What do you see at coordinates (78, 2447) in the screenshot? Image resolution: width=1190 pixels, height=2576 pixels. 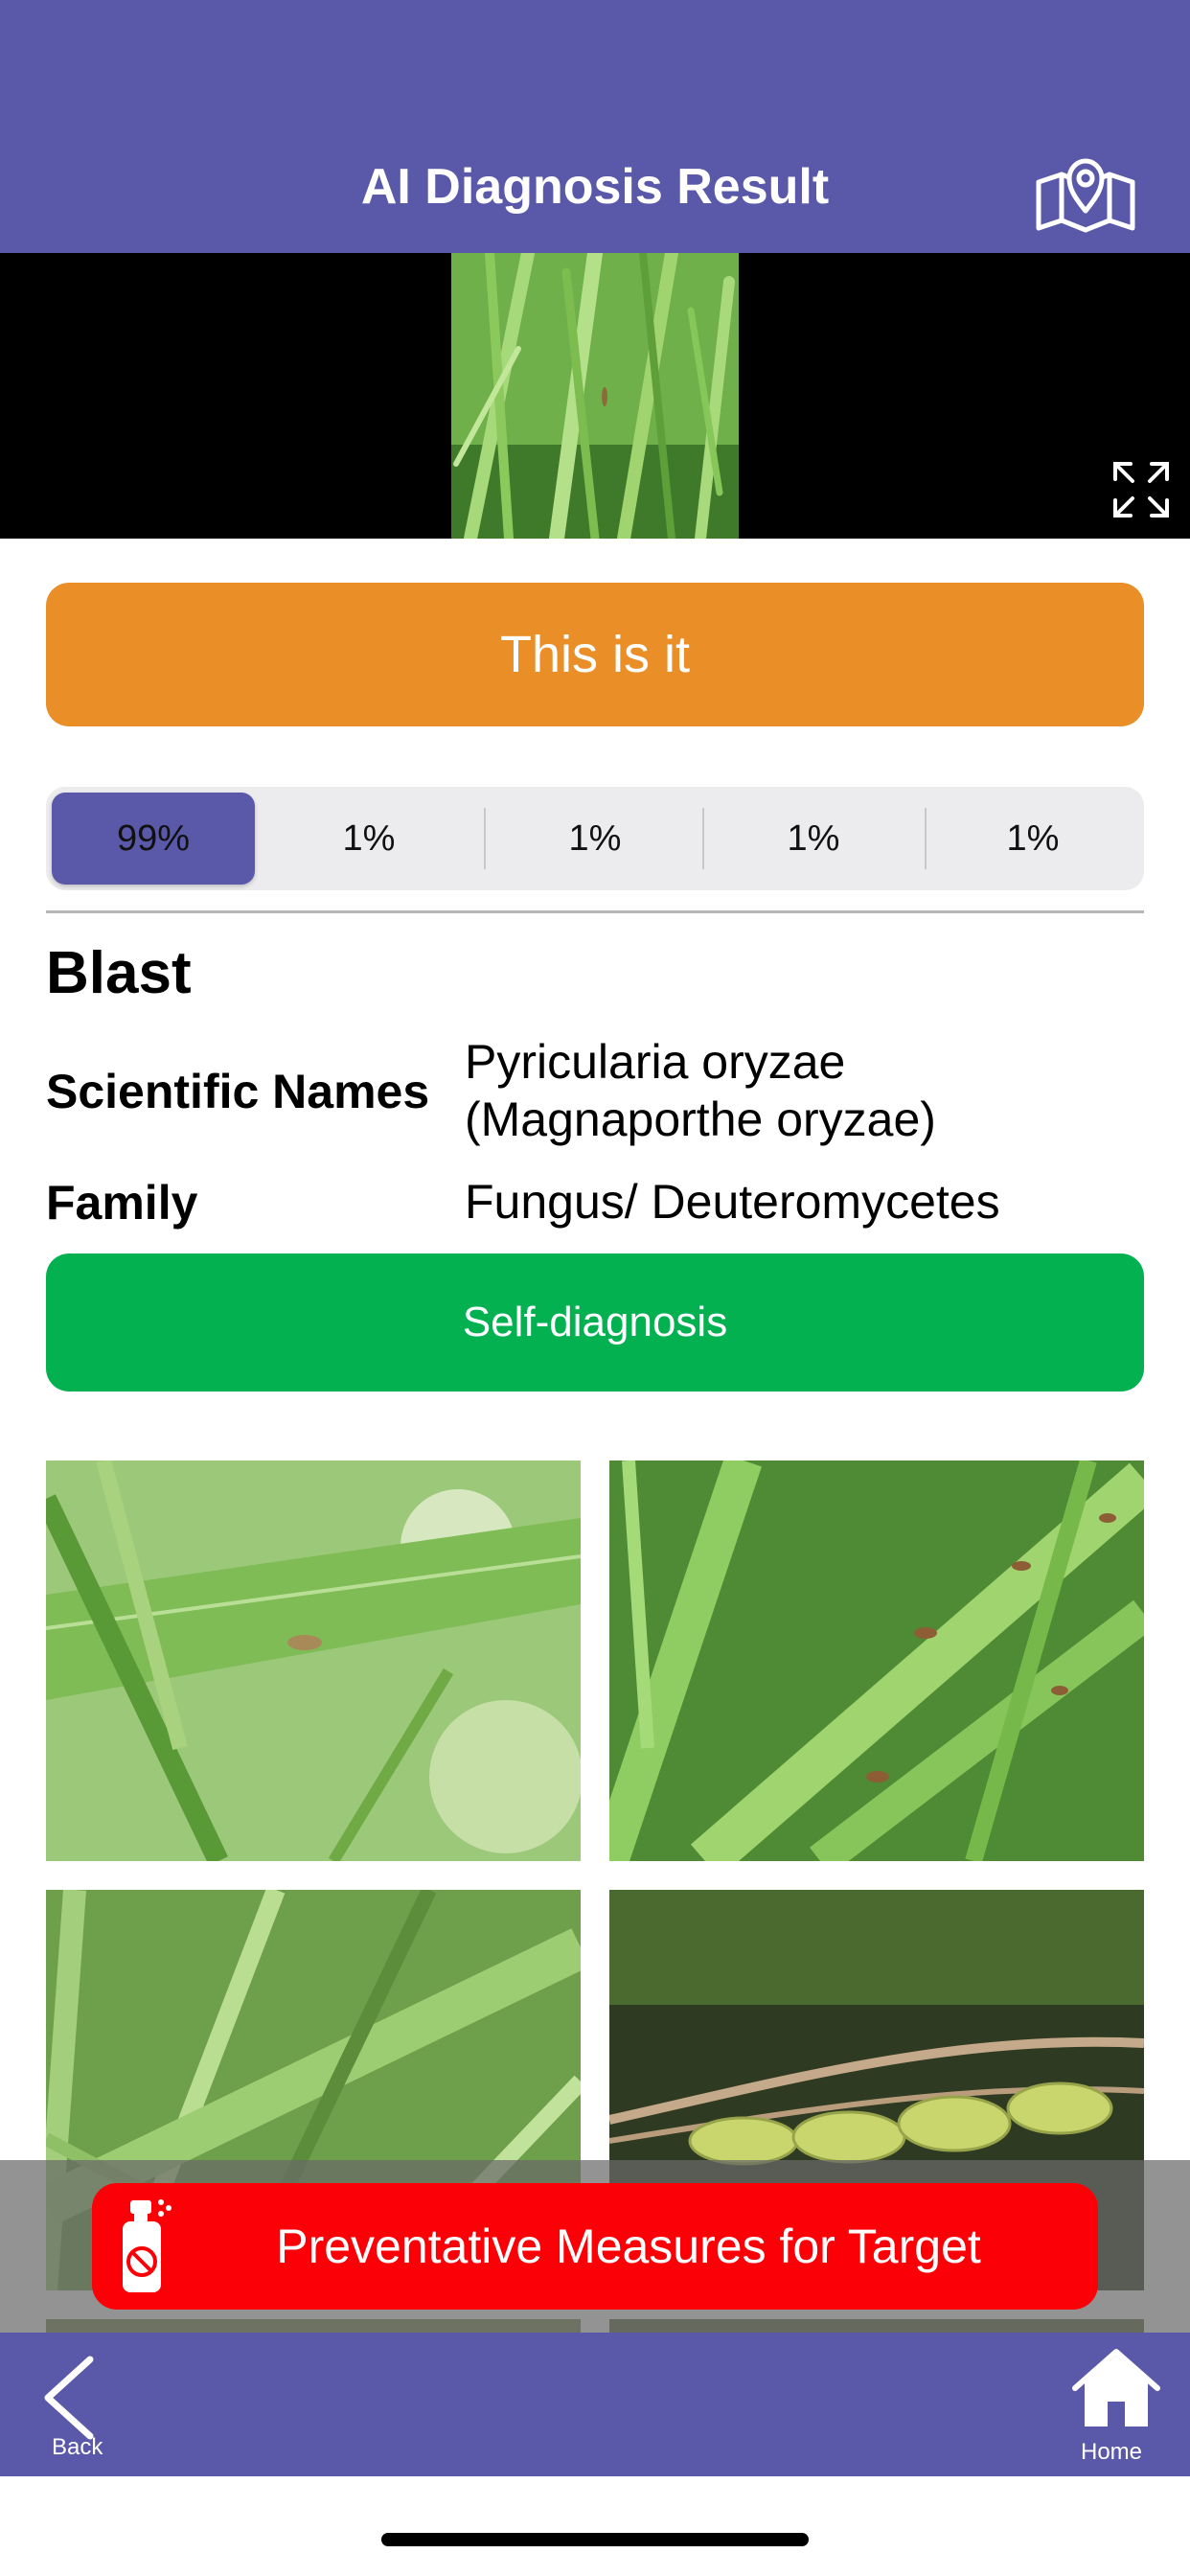 I see `back-label: Back` at bounding box center [78, 2447].